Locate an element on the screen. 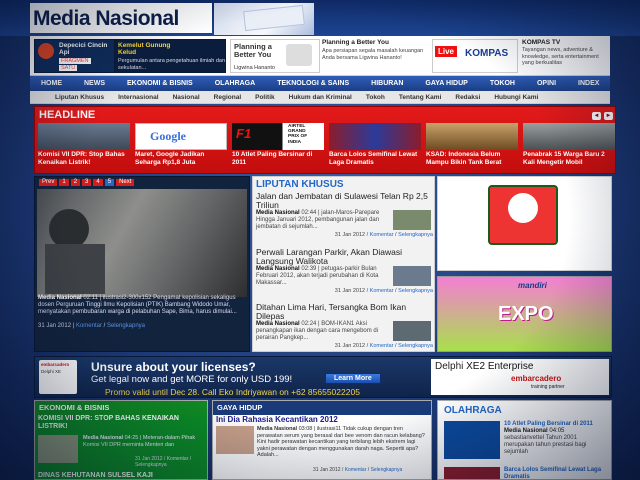 Image resolution: width=640 pixels, height=480 pixels. pager-page-current: 5 is located at coordinates (109, 182).